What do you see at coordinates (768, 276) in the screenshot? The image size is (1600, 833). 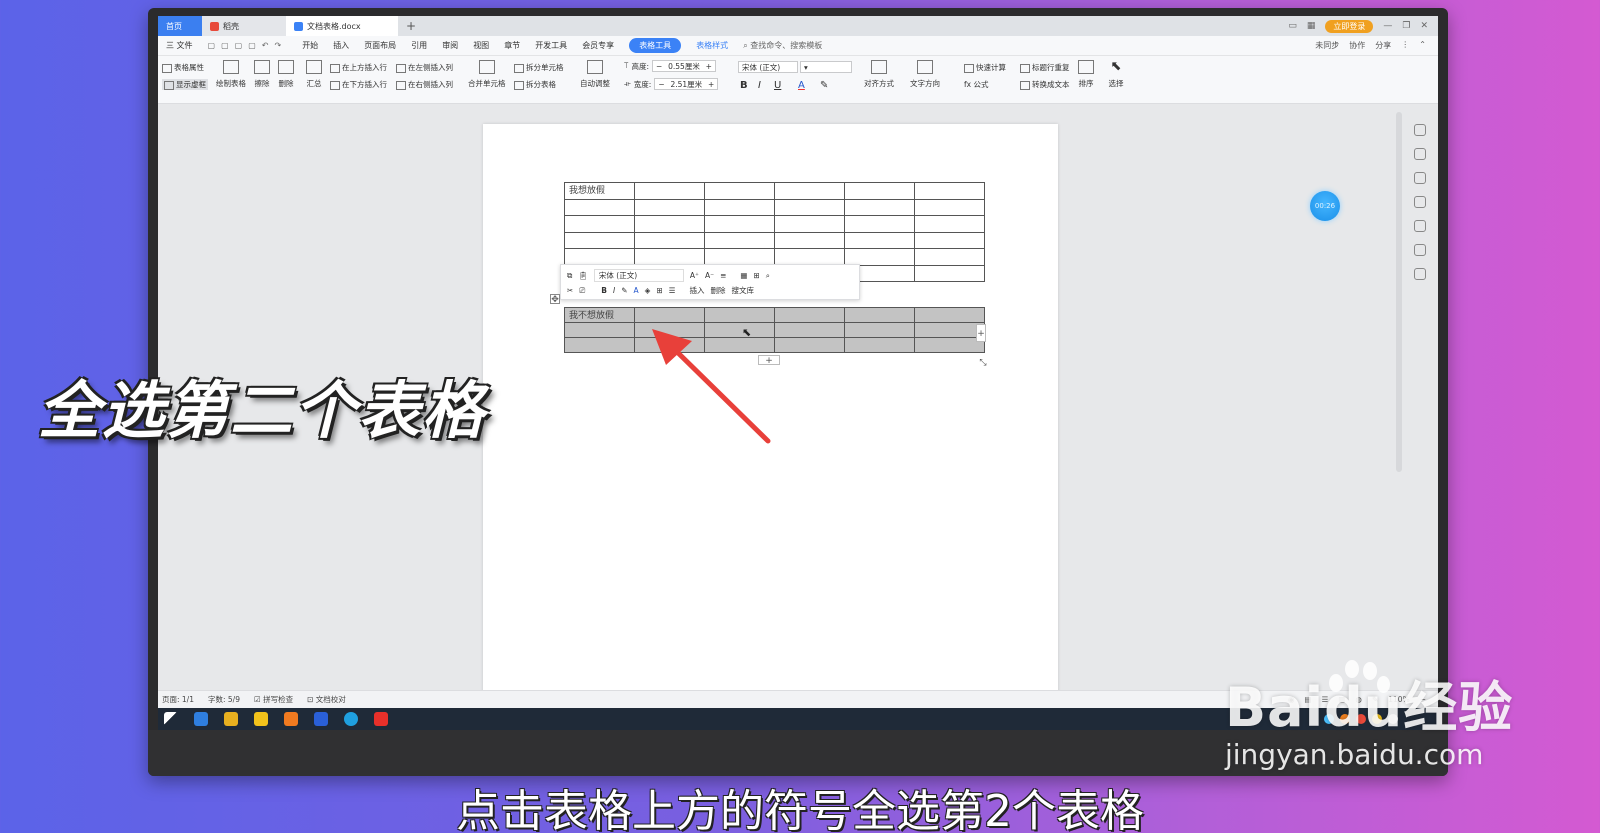 I see `search-library-icon: ⌕` at bounding box center [768, 276].